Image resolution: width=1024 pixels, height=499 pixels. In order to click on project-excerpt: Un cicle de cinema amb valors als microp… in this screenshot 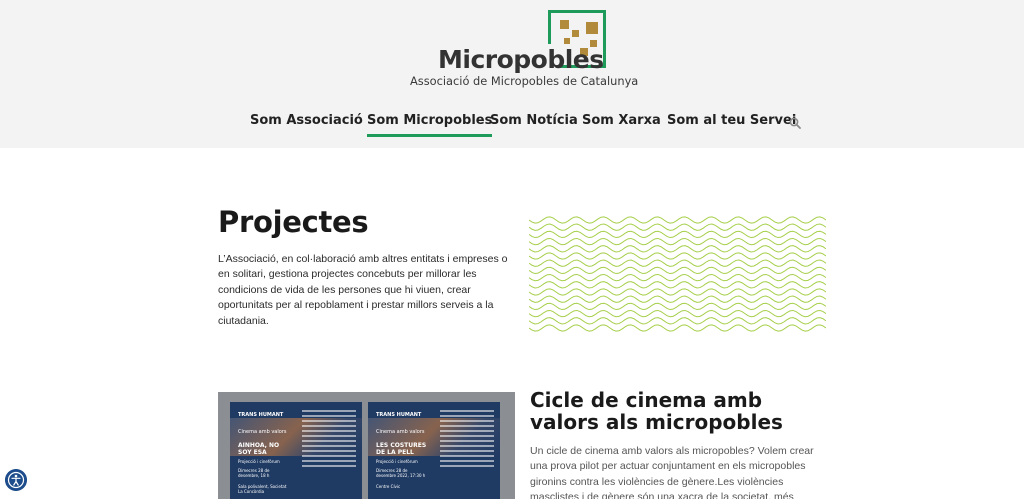, I will do `click(672, 472)`.